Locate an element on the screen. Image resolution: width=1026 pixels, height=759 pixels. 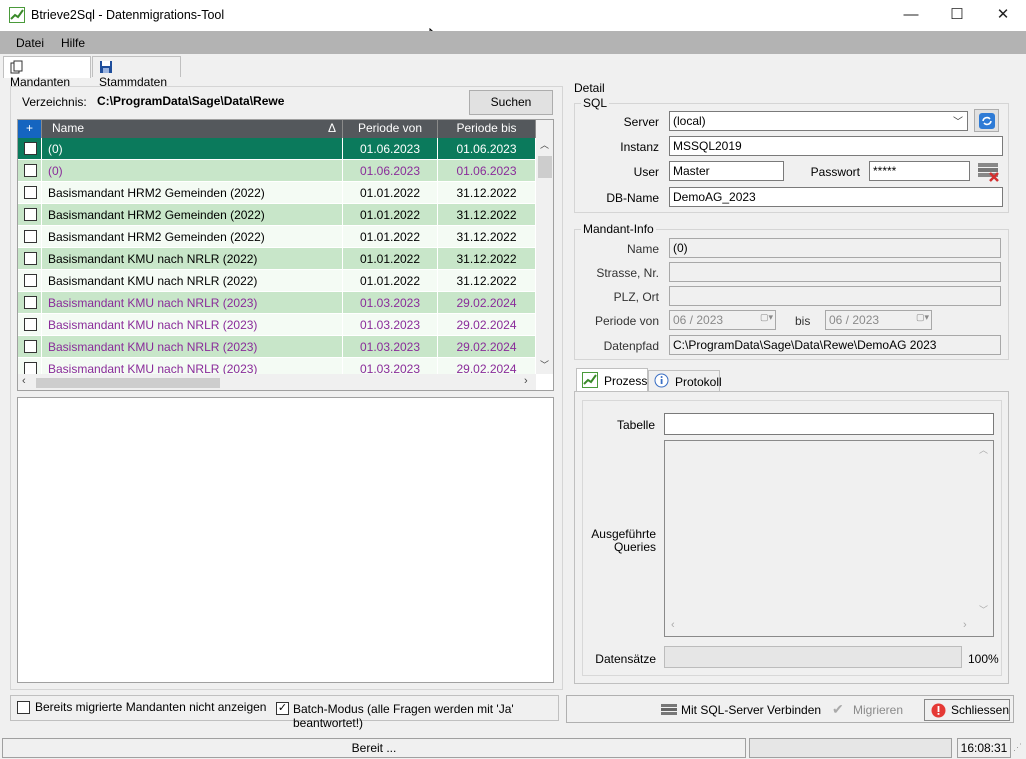
migrieren-label: Migrieren is located at coordinates (878, 710).